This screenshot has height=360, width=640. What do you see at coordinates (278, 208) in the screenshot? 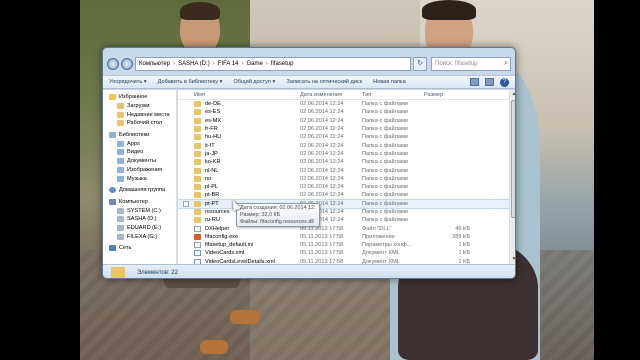
I see `tooltip-created: Дата создания: 02.06.2014 12:24` at bounding box center [278, 208].